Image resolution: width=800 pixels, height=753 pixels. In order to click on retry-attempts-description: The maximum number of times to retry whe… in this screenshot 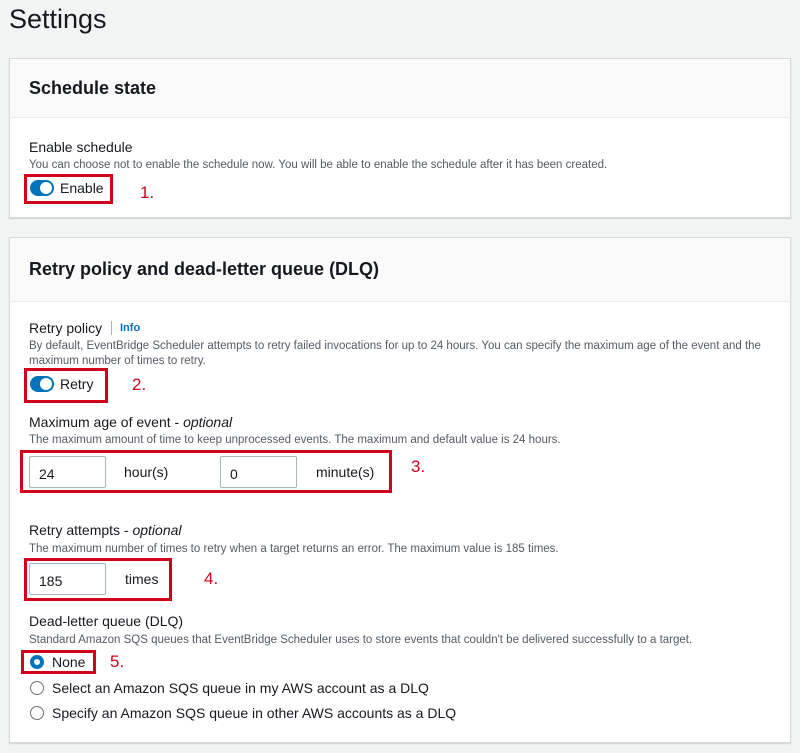, I will do `click(294, 549)`.